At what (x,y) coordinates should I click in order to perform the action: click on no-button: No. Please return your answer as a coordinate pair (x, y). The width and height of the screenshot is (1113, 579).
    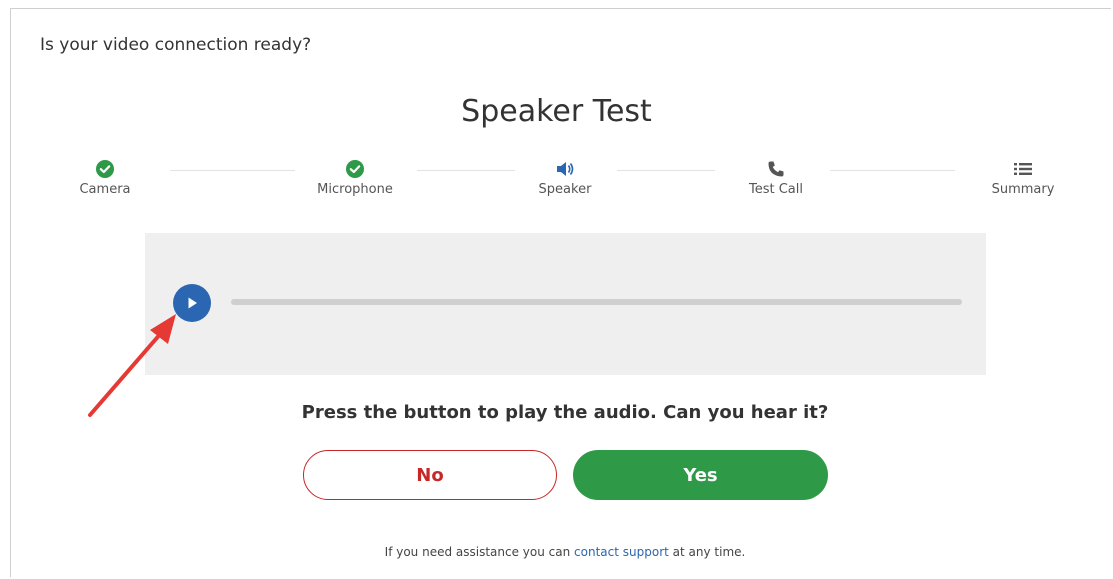
    Looking at the image, I should click on (430, 475).